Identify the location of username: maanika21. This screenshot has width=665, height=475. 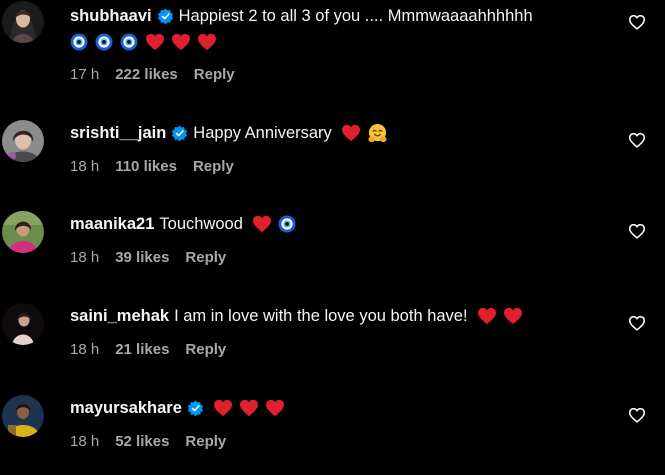
(112, 224).